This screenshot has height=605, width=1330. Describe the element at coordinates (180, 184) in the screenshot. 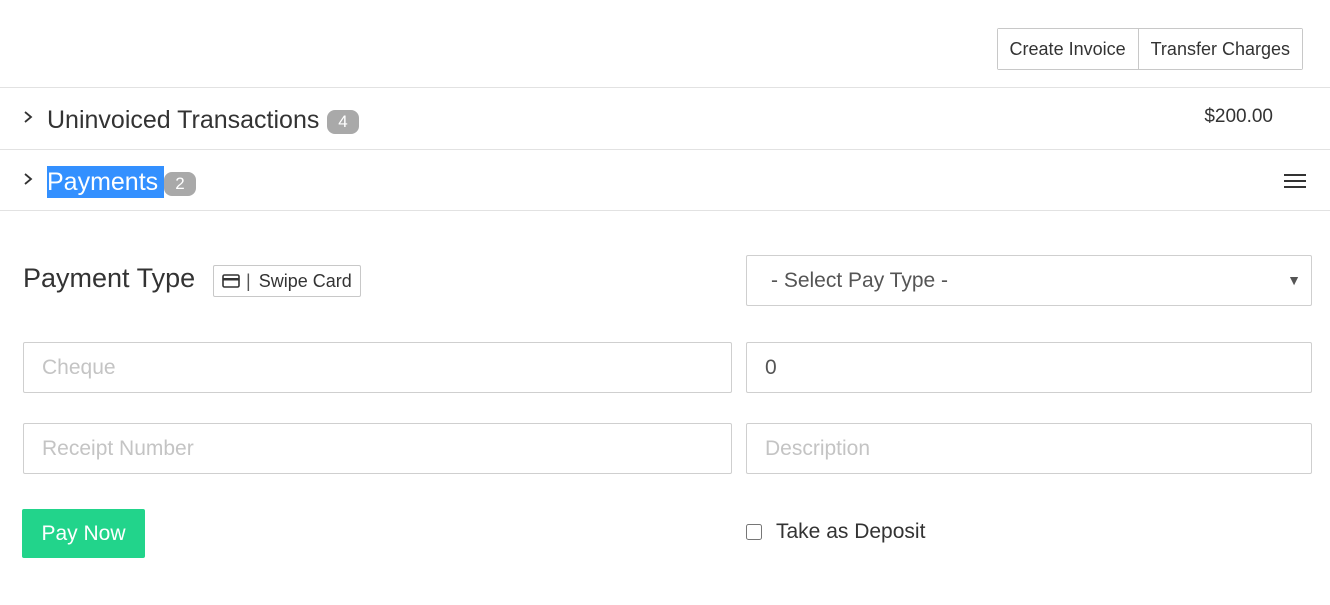

I see `payments-count-badge: 2` at that location.